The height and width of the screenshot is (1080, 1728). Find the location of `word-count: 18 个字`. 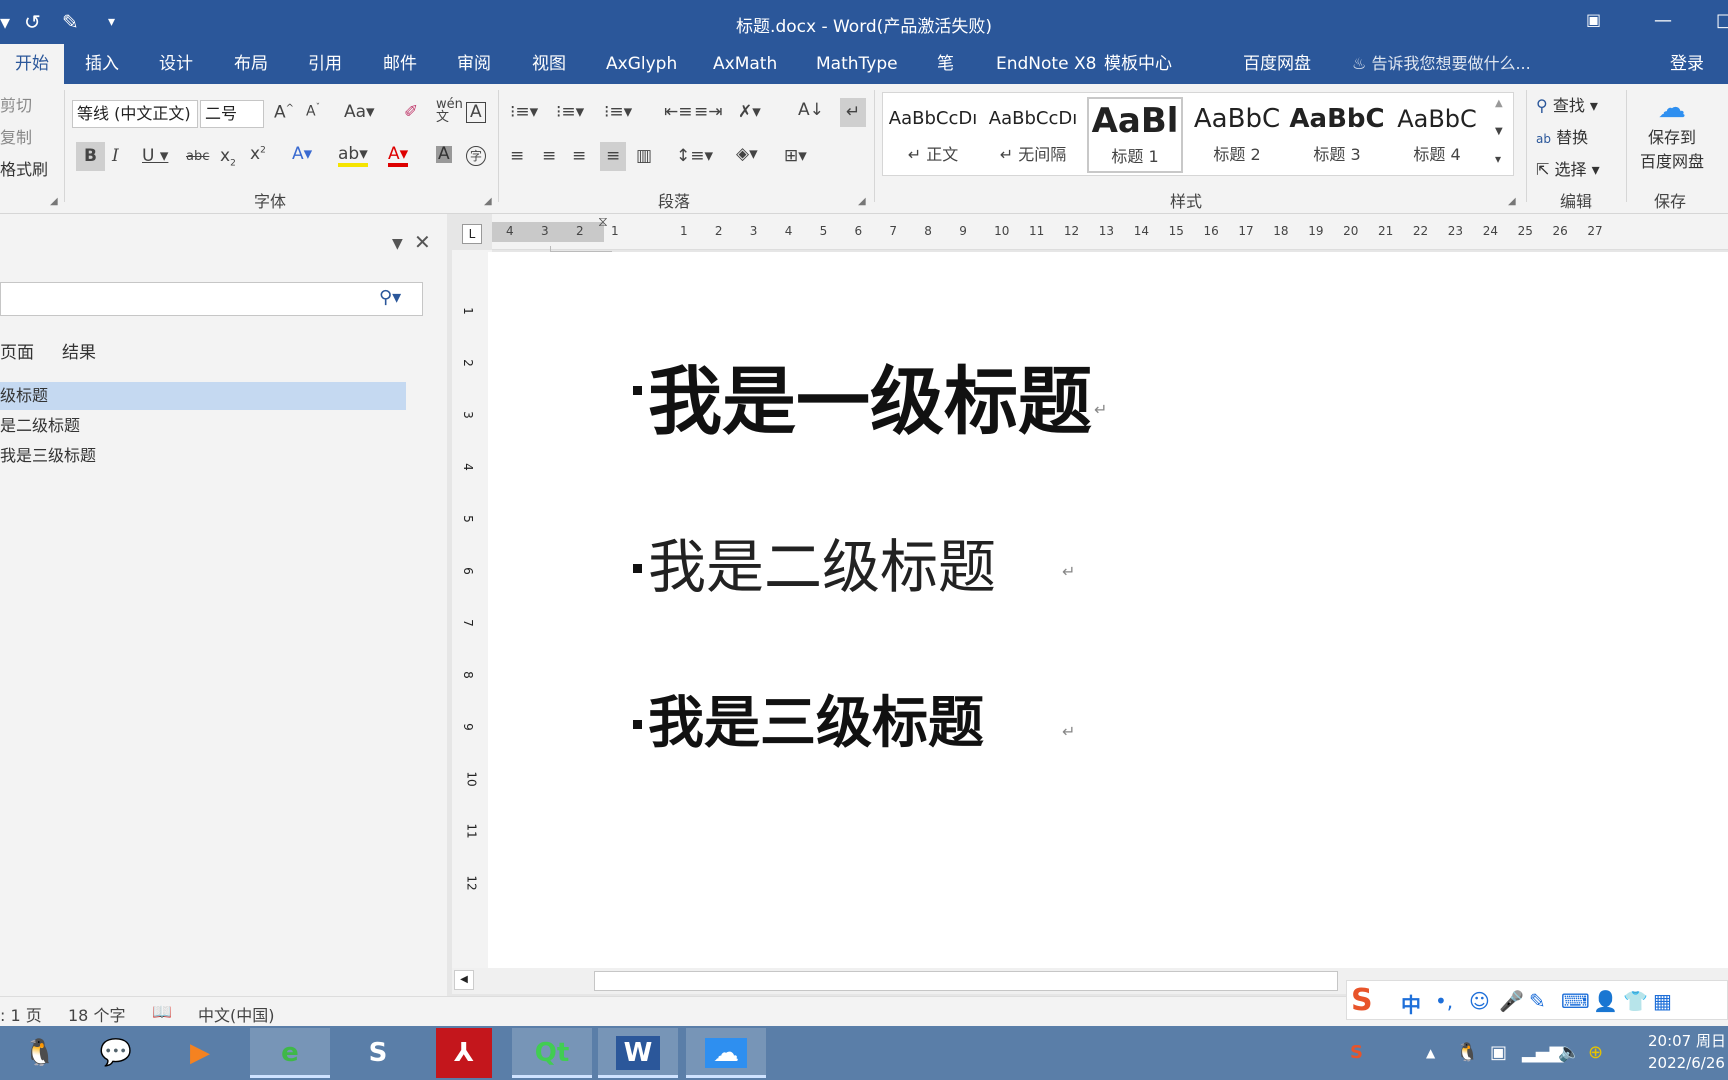

word-count: 18 个字 is located at coordinates (96, 1014).